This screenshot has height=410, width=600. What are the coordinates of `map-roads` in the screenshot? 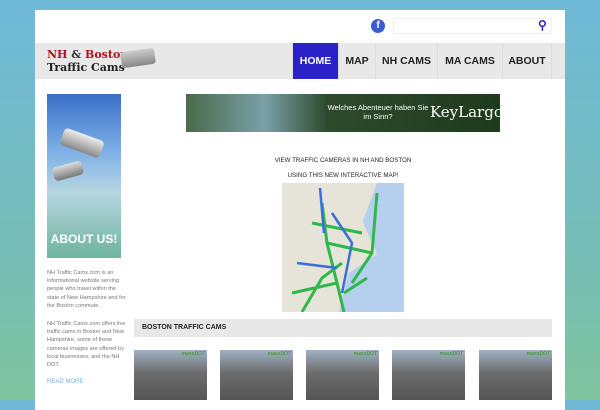 It's located at (335, 249).